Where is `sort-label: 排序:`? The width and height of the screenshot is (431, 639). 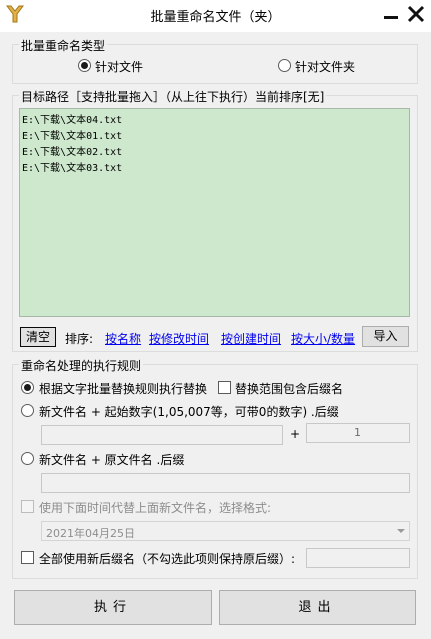 sort-label: 排序: is located at coordinates (79, 339).